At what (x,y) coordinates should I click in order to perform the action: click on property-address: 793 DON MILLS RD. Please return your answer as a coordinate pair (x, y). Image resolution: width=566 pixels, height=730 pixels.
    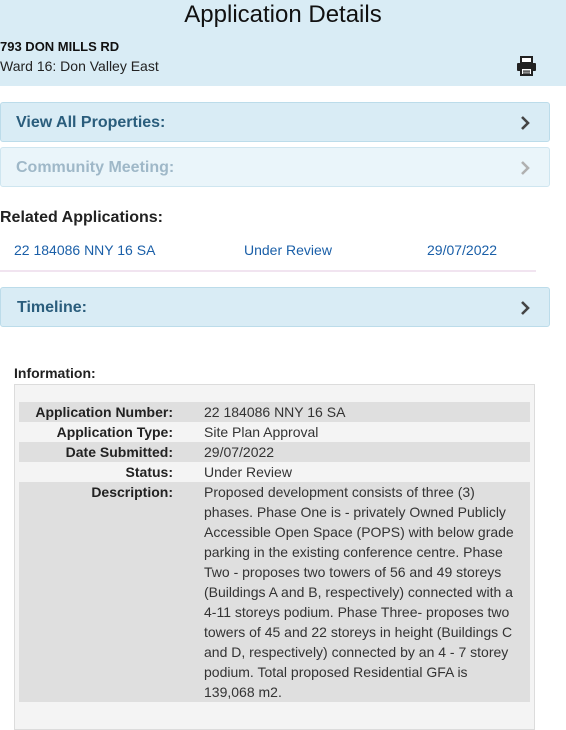
    Looking at the image, I should click on (60, 46).